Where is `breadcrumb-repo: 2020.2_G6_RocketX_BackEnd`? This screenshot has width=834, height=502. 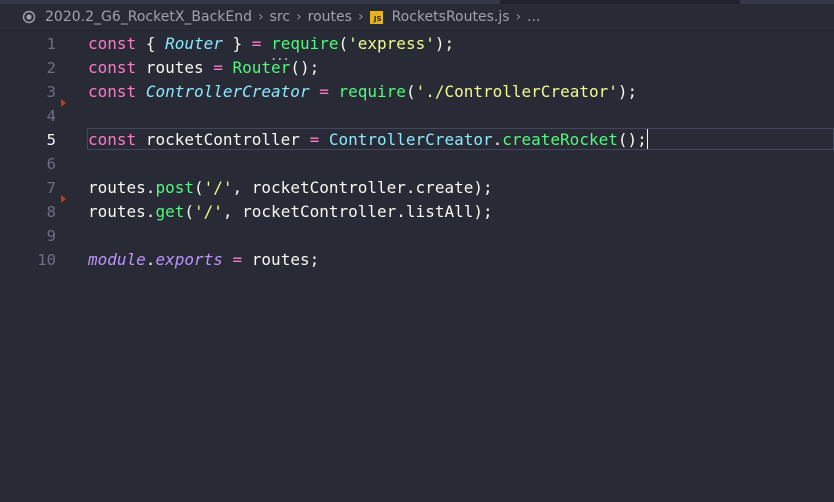 breadcrumb-repo: 2020.2_G6_RocketX_BackEnd is located at coordinates (148, 17).